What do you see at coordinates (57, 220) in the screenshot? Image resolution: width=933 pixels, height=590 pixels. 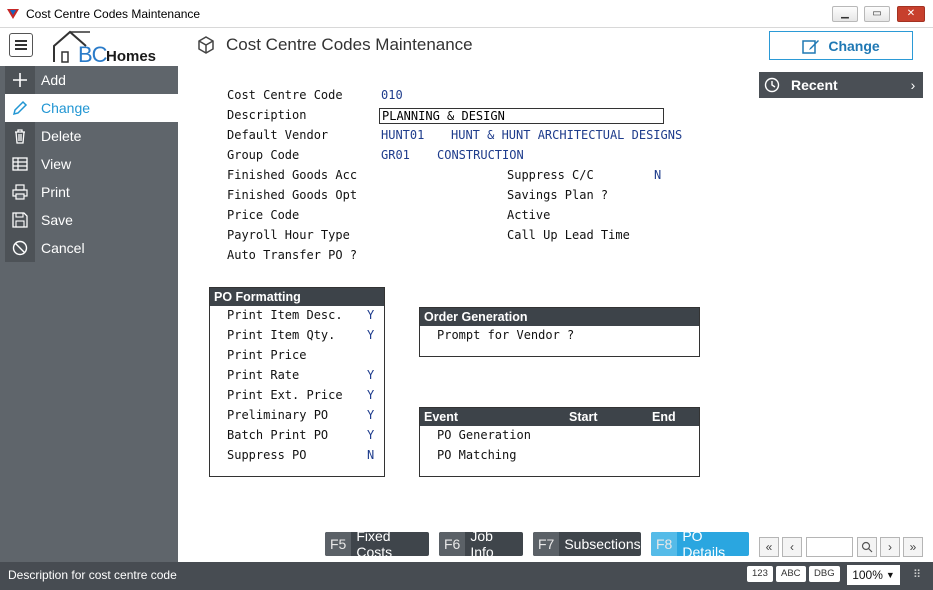 I see `sidebar-item-label: Save` at bounding box center [57, 220].